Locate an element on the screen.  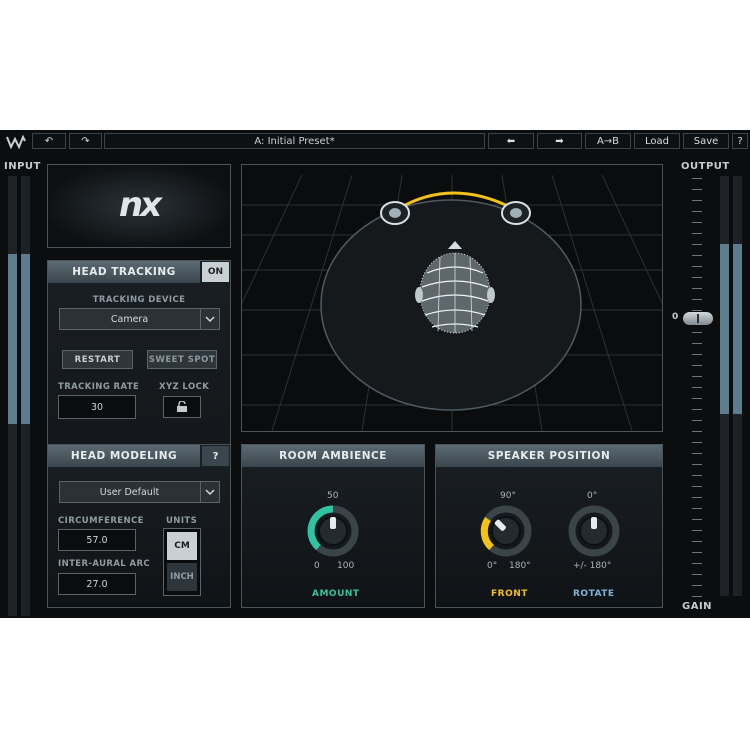
rotate-caption: ROTATE is located at coordinates (594, 594).